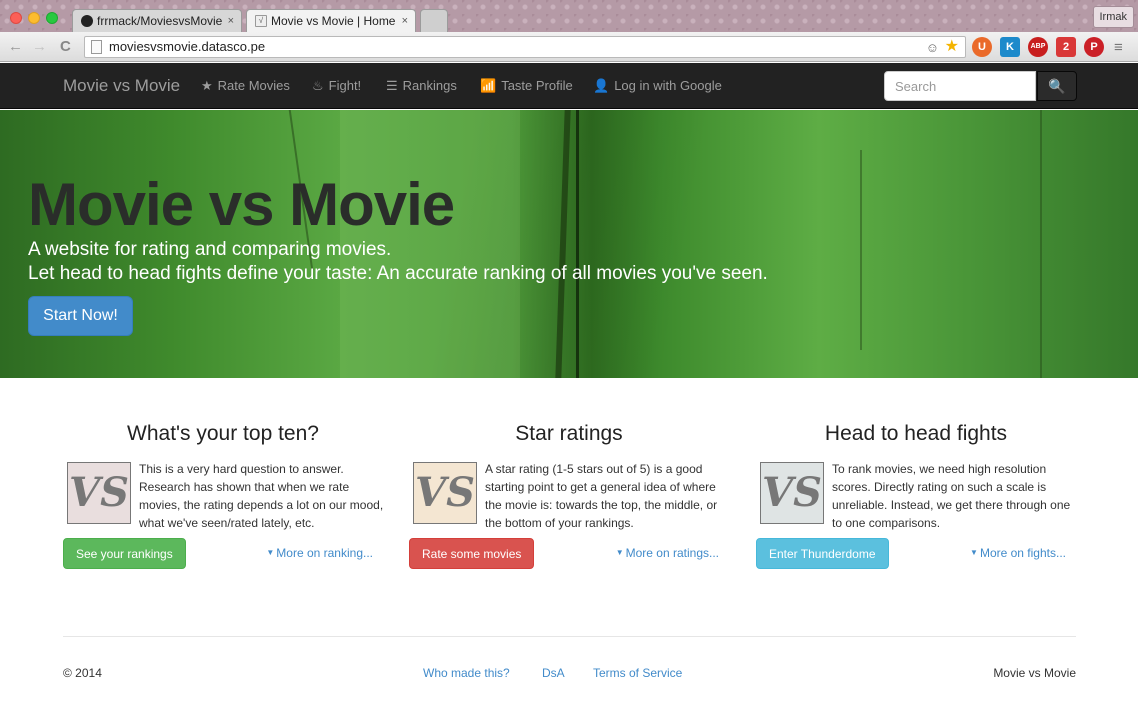  Describe the element at coordinates (1118, 47) in the screenshot. I see `browser-menu-icon: ≡` at that location.